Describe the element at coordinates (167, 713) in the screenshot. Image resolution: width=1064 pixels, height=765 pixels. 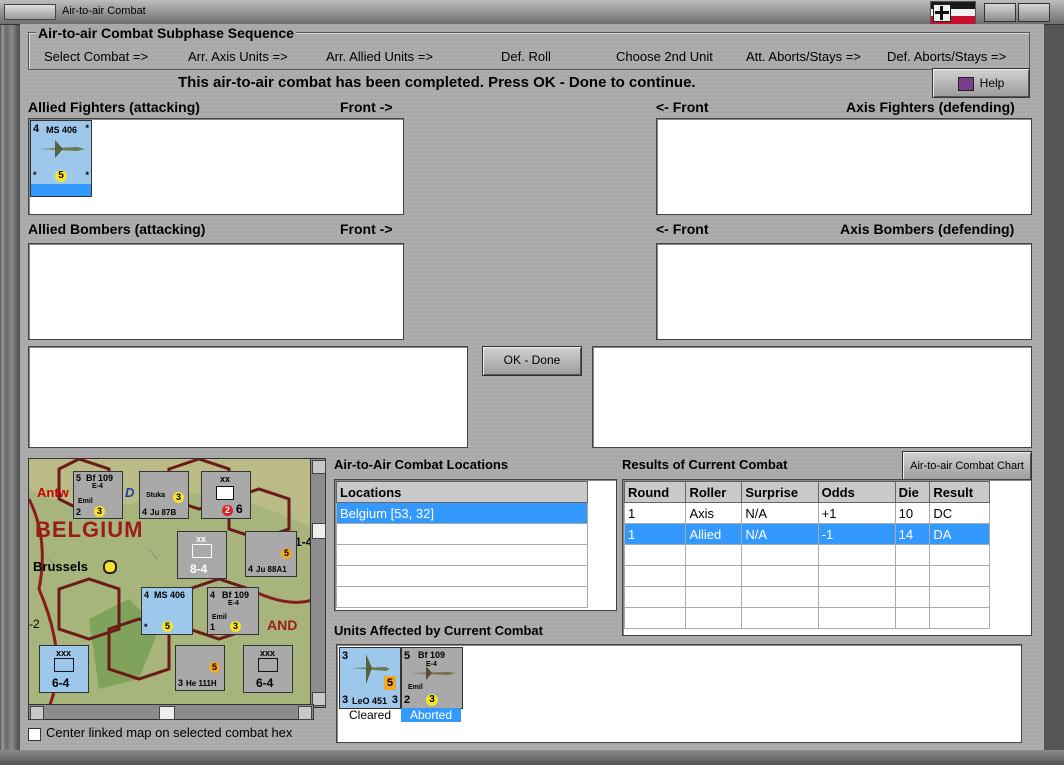
I see `scroll-thumb-h` at that location.